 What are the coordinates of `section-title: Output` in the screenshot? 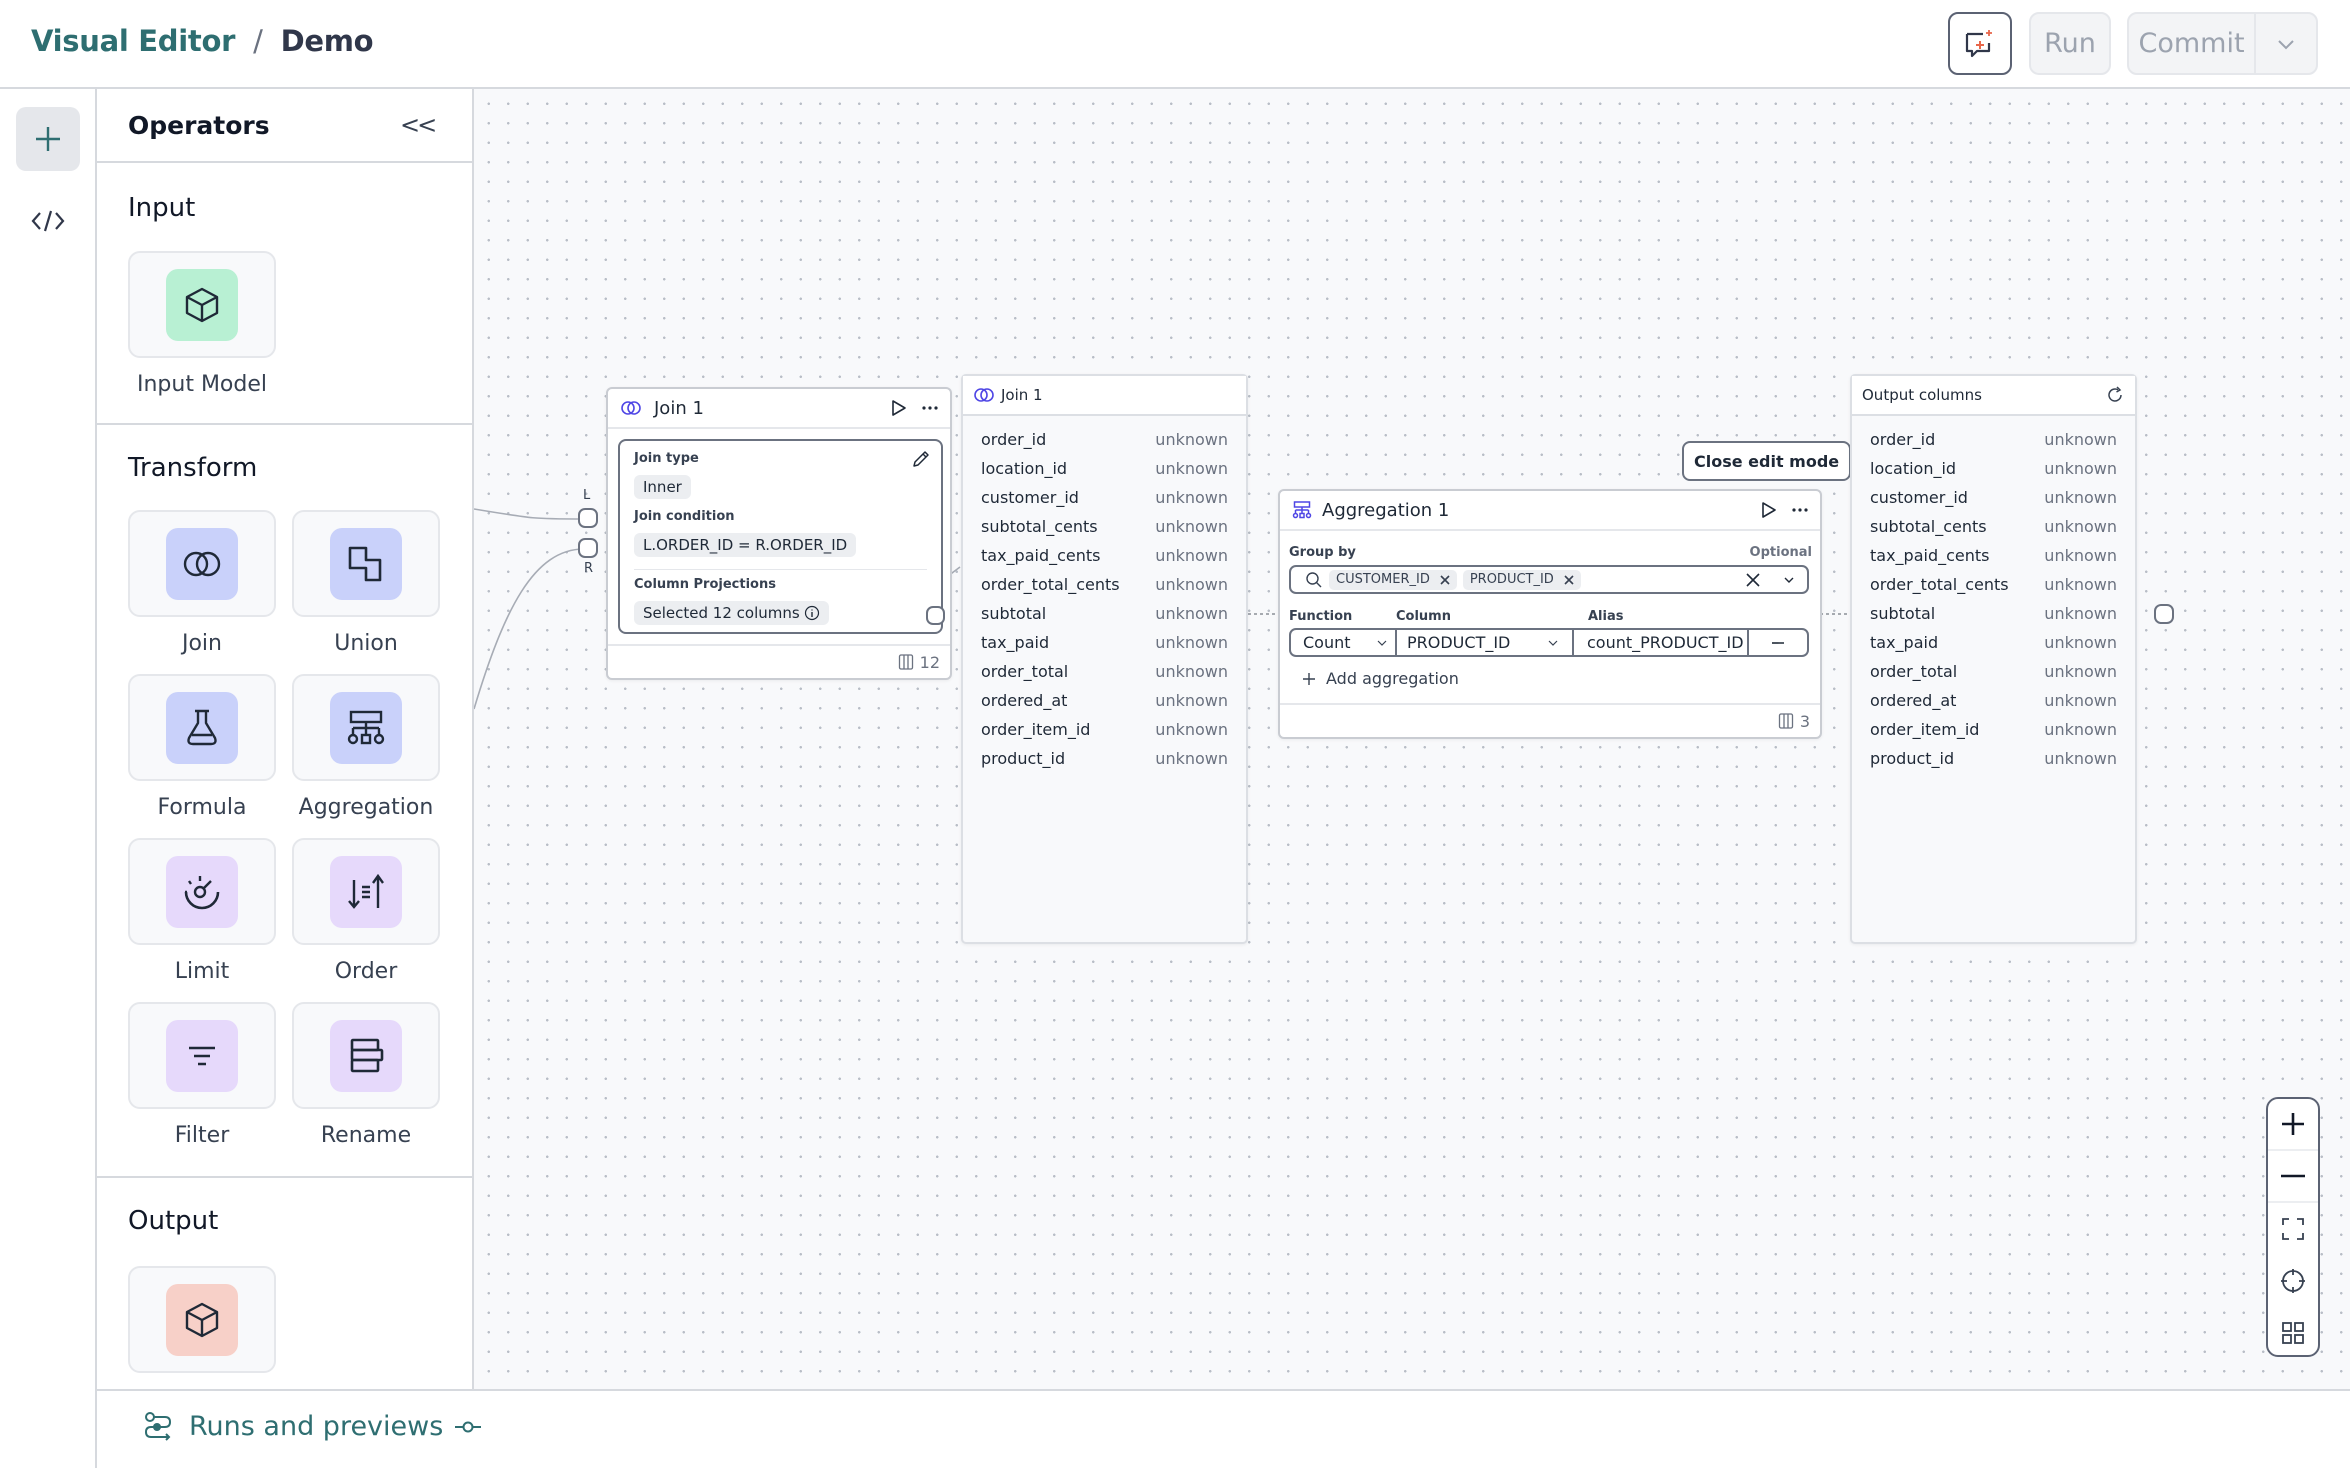 It's located at (173, 1221).